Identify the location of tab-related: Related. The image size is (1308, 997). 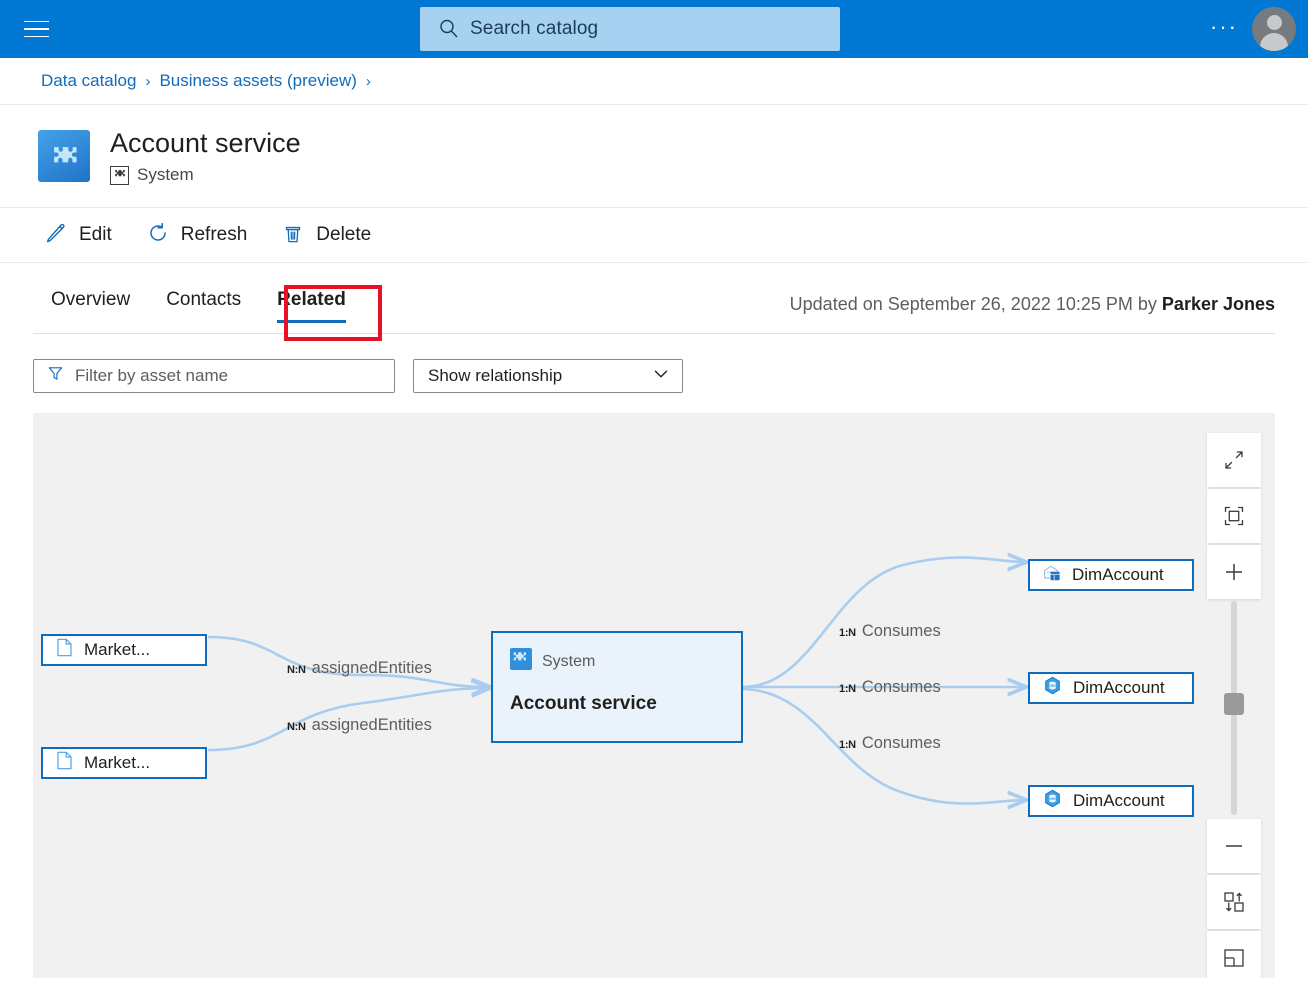
(311, 303).